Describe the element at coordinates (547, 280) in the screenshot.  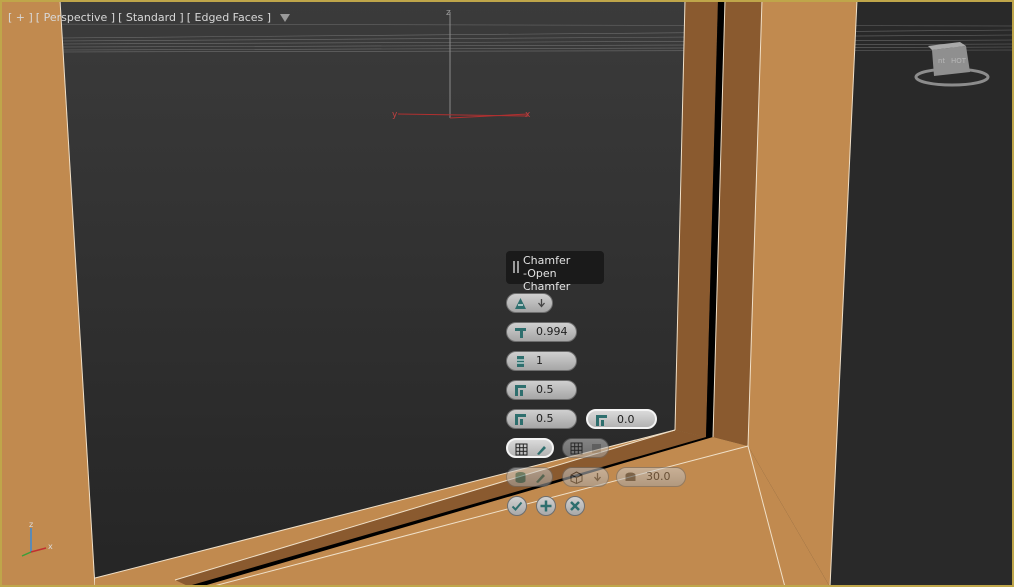
I see `caddy-title-line2: -Open Chamfer` at that location.